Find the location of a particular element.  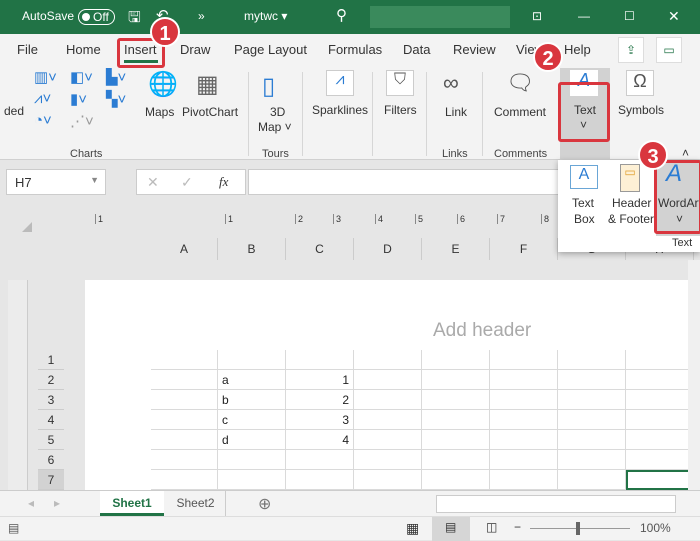

link-icon: ∞ is located at coordinates (451, 83).